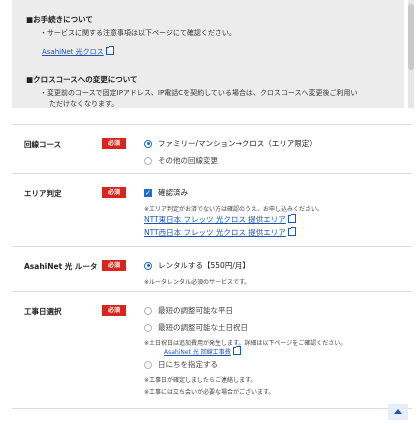 This screenshot has width=420, height=424. What do you see at coordinates (43, 193) in the screenshot?
I see `area-label: エリア判定` at bounding box center [43, 193].